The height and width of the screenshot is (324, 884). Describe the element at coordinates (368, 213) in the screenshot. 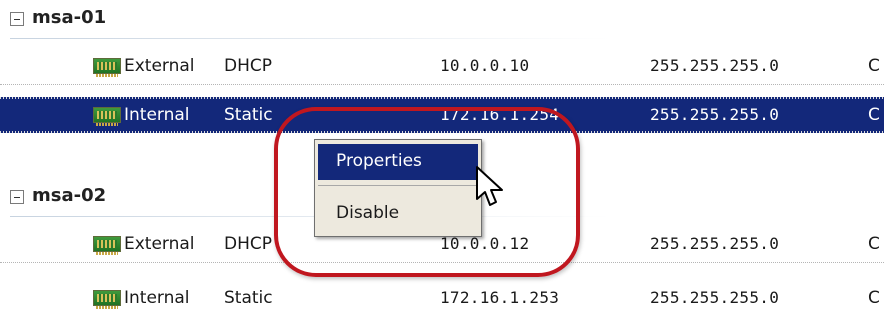

I see `menu-item-label: Disable` at that location.